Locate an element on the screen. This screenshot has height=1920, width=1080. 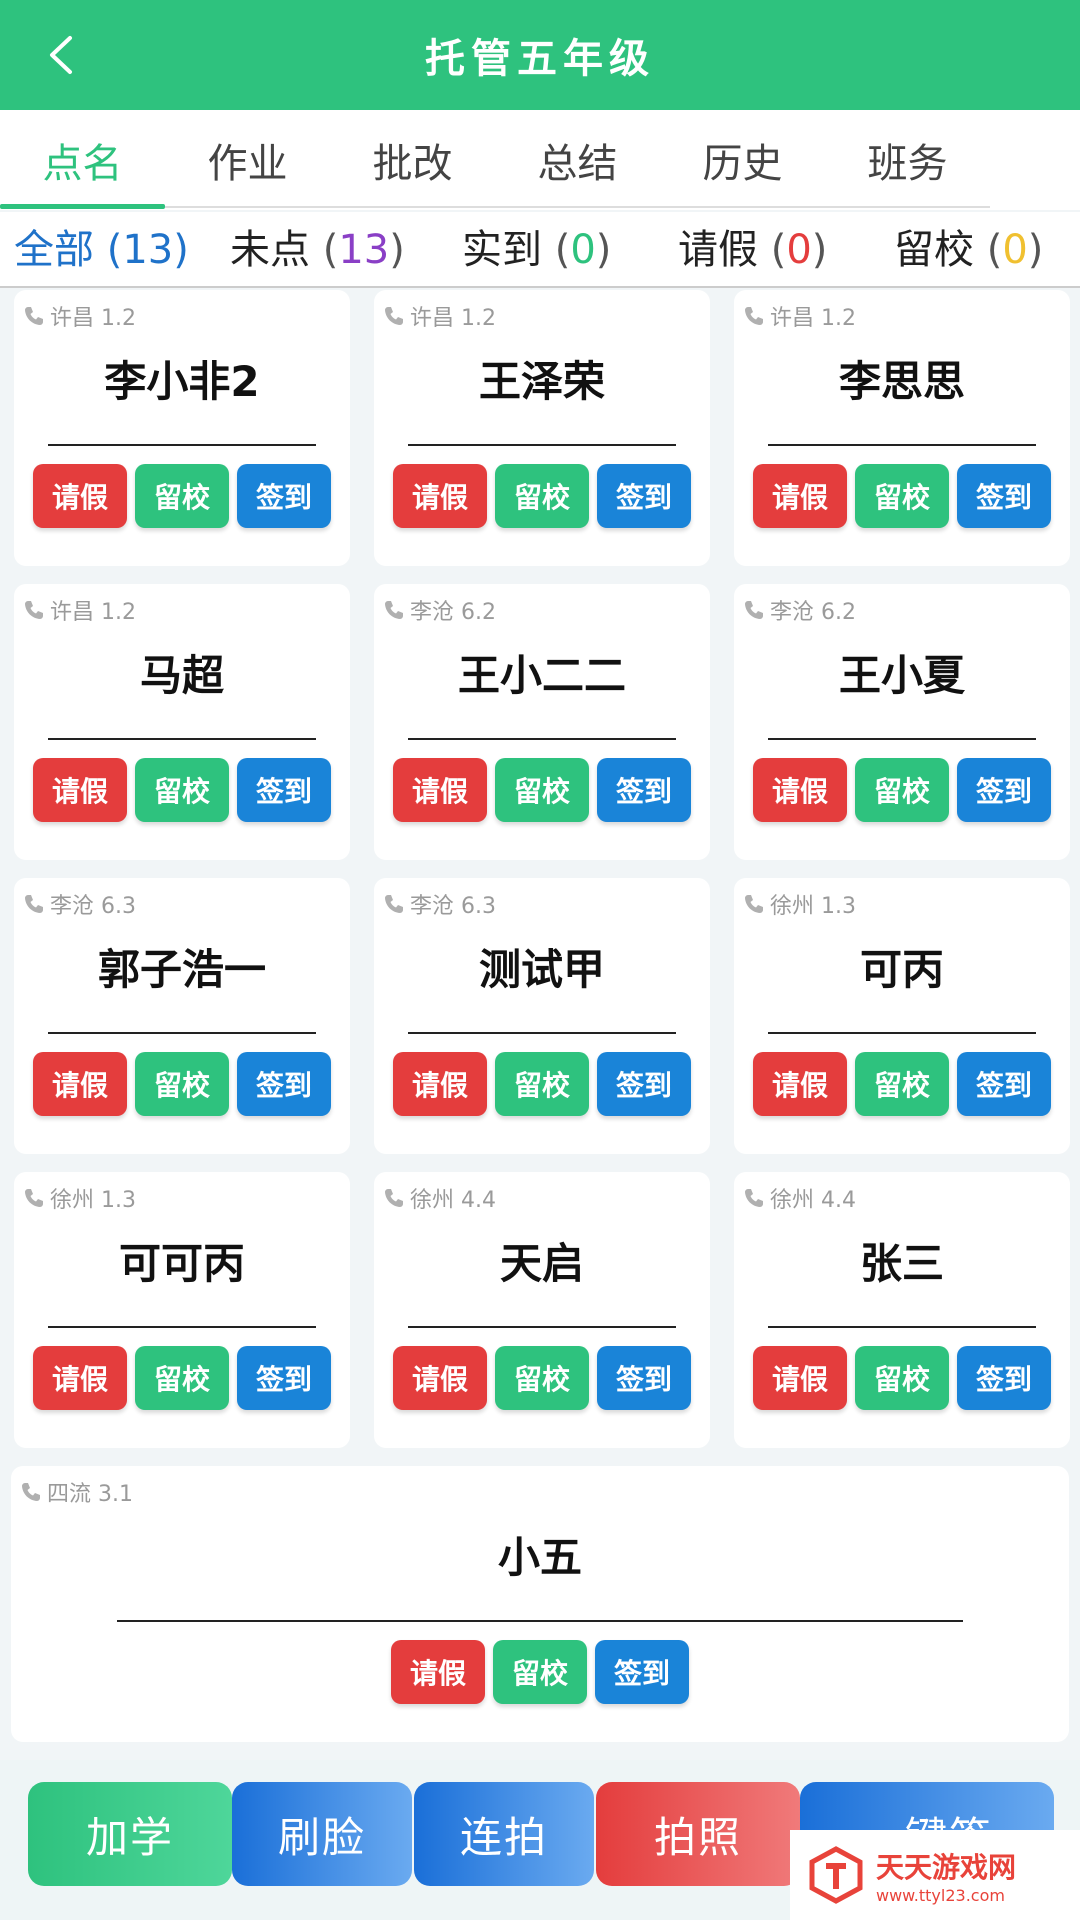
student-card: 徐州 4.4 张三 请假 留校 签到 is located at coordinates (902, 1310).